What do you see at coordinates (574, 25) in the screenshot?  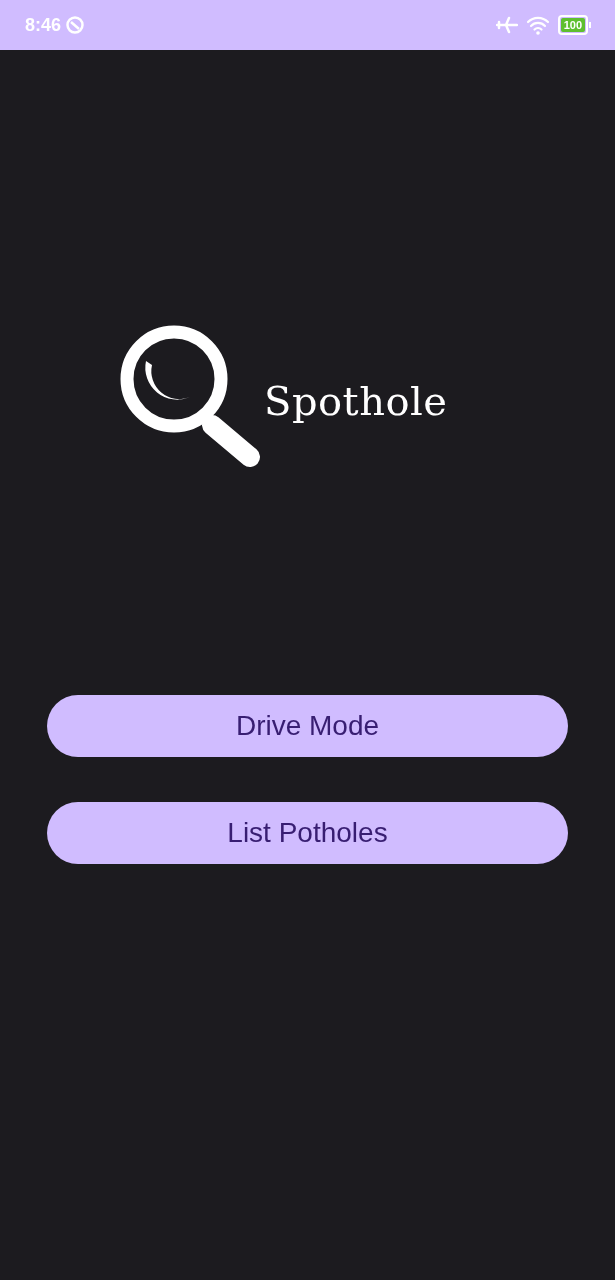 I see `battery-icon: 100` at bounding box center [574, 25].